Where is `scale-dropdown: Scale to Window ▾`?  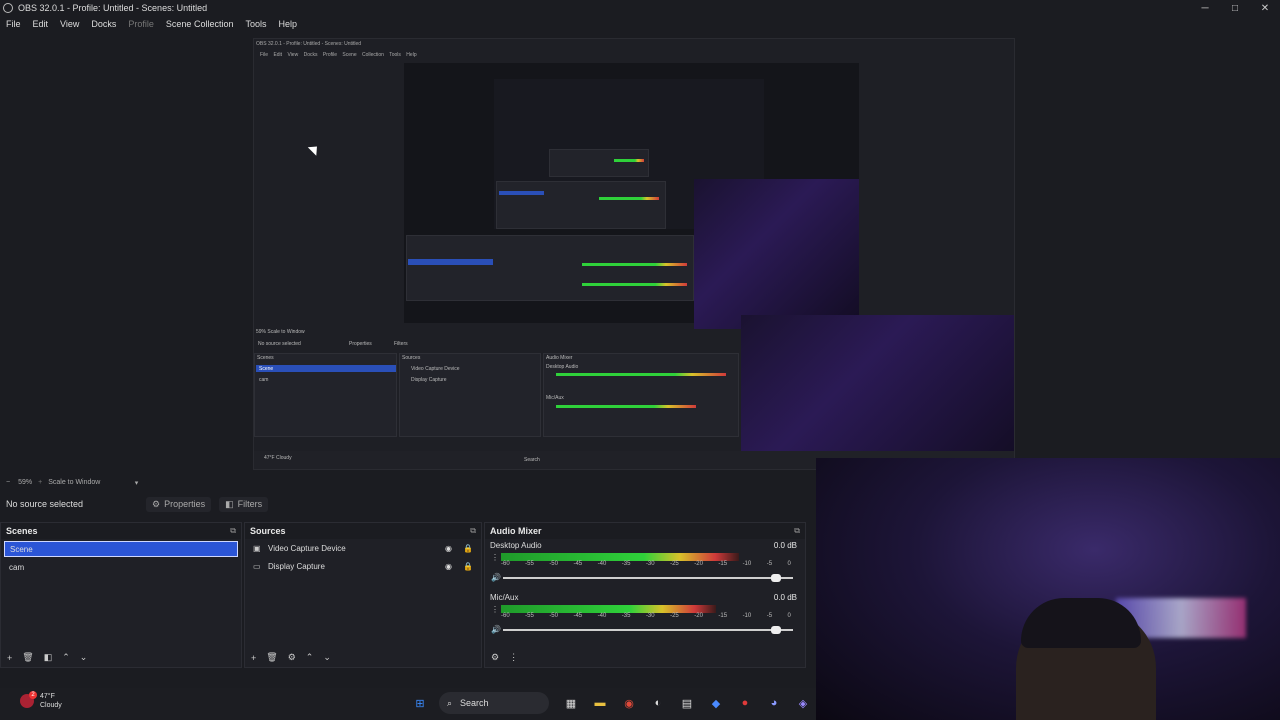
scale-dropdown: Scale to Window ▾ is located at coordinates (93, 483).